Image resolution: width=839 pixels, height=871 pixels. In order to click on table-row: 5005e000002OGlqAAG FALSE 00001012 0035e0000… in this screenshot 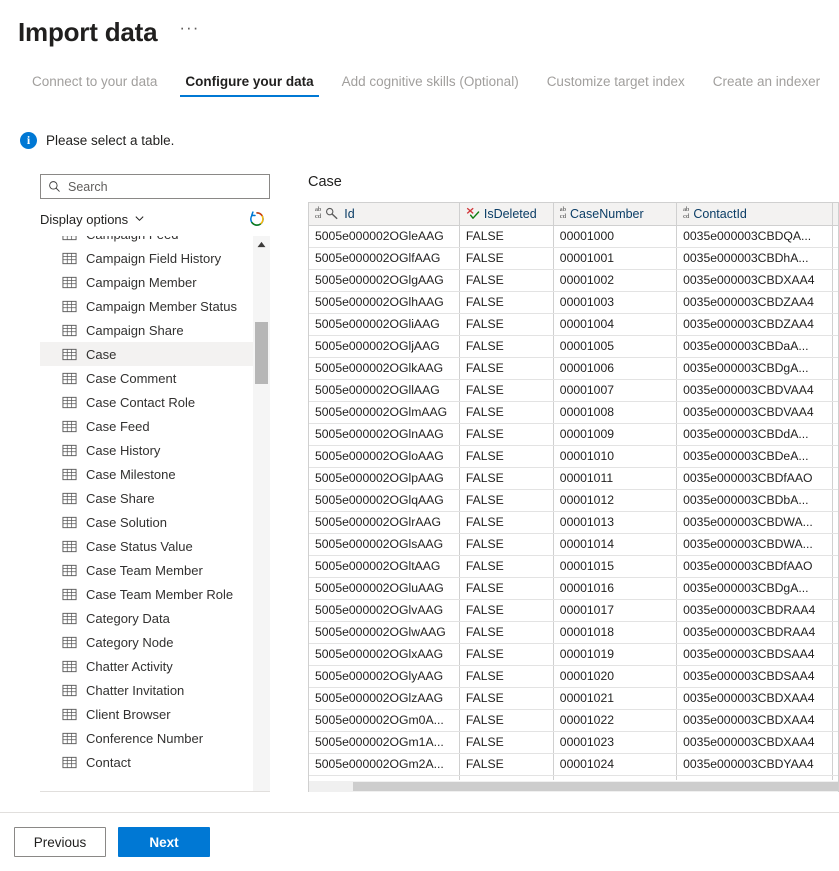, I will do `click(573, 500)`.